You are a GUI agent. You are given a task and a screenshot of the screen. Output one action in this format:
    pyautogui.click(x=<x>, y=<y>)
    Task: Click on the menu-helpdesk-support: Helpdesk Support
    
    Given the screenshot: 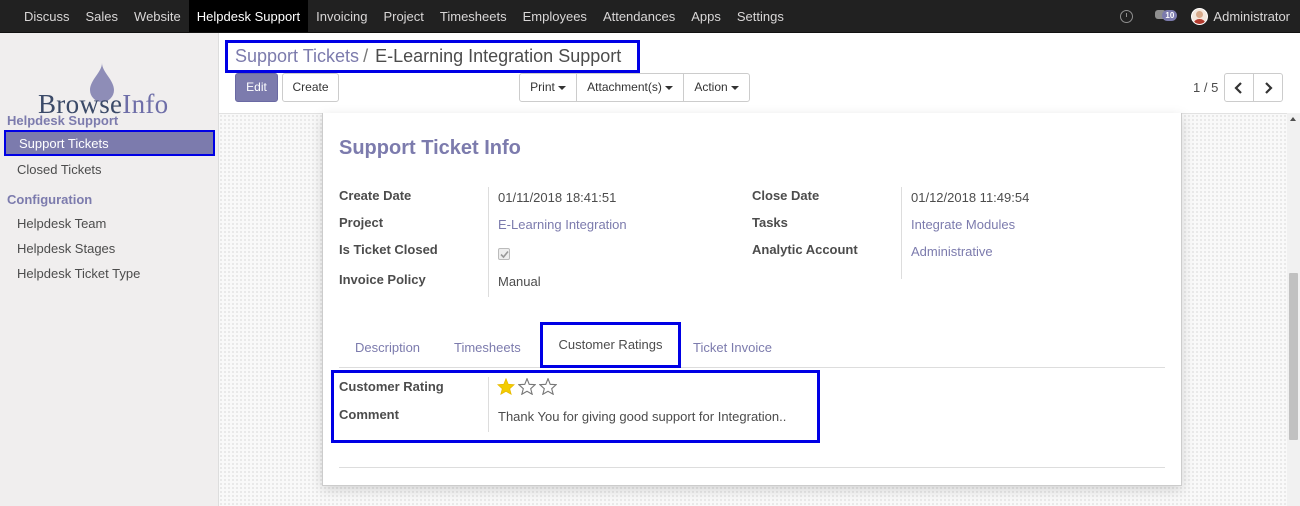 What is the action you would take?
    pyautogui.click(x=248, y=16)
    